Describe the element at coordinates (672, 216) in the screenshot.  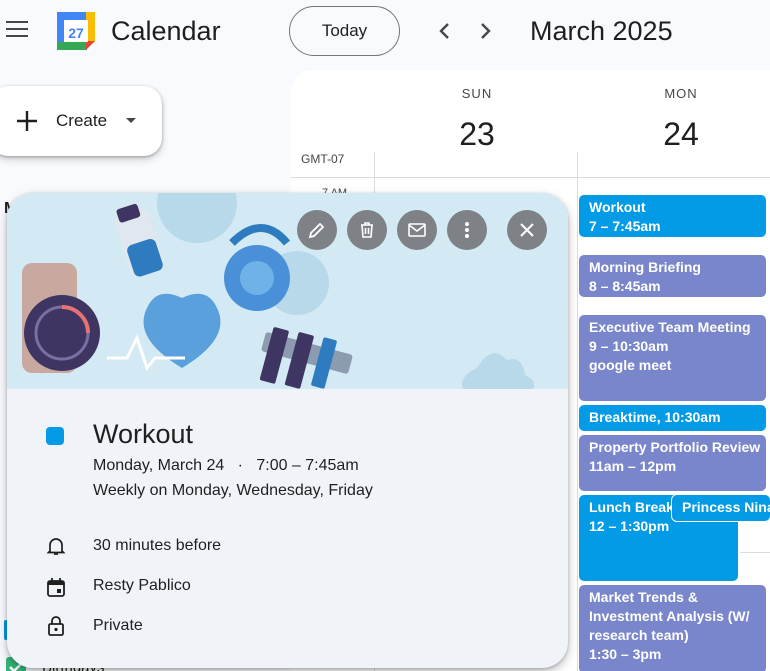
I see `event-workout: Workout 7 – 7:45am` at that location.